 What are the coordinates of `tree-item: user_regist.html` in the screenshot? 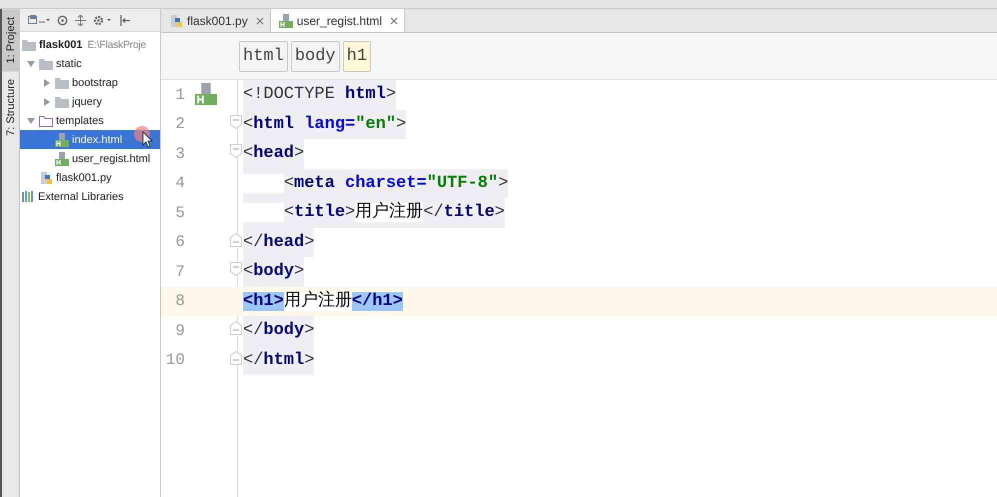 It's located at (90, 158).